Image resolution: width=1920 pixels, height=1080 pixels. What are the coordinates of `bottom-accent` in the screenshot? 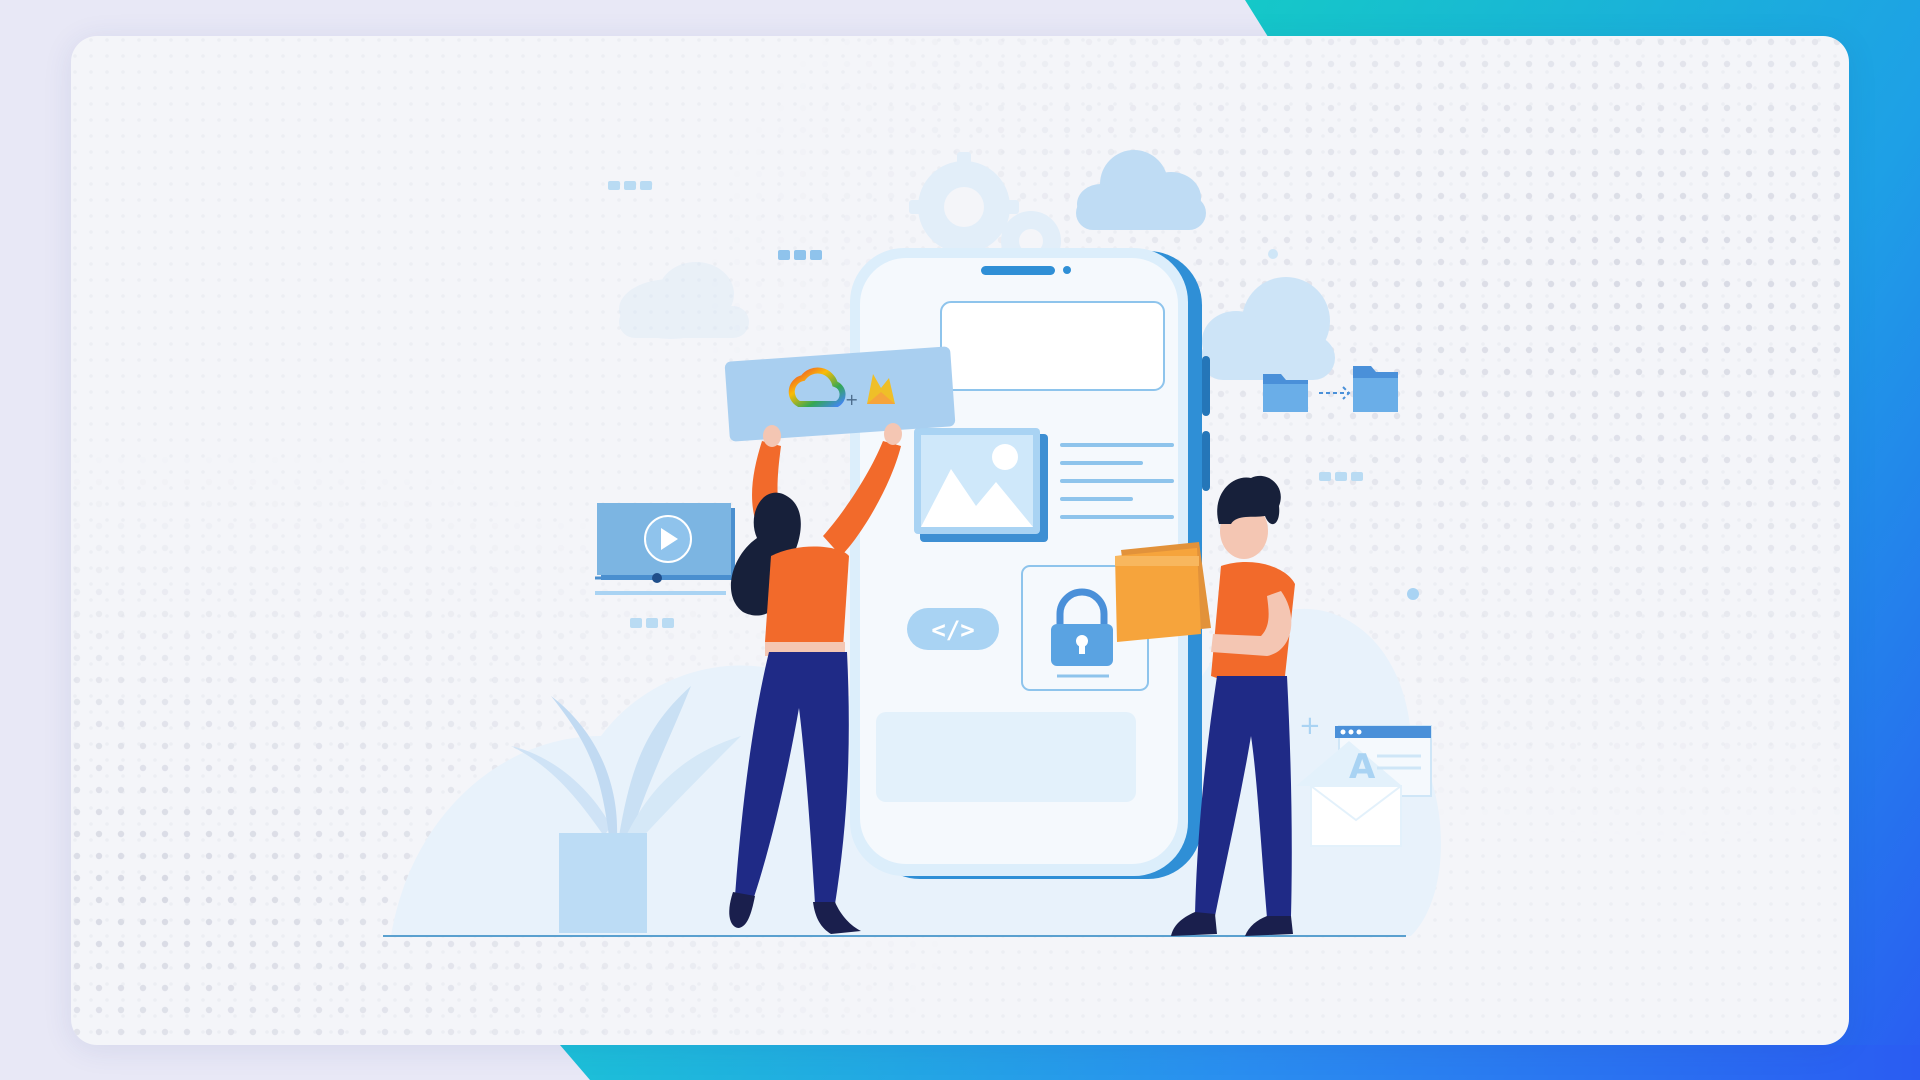 It's located at (1240, 1062).